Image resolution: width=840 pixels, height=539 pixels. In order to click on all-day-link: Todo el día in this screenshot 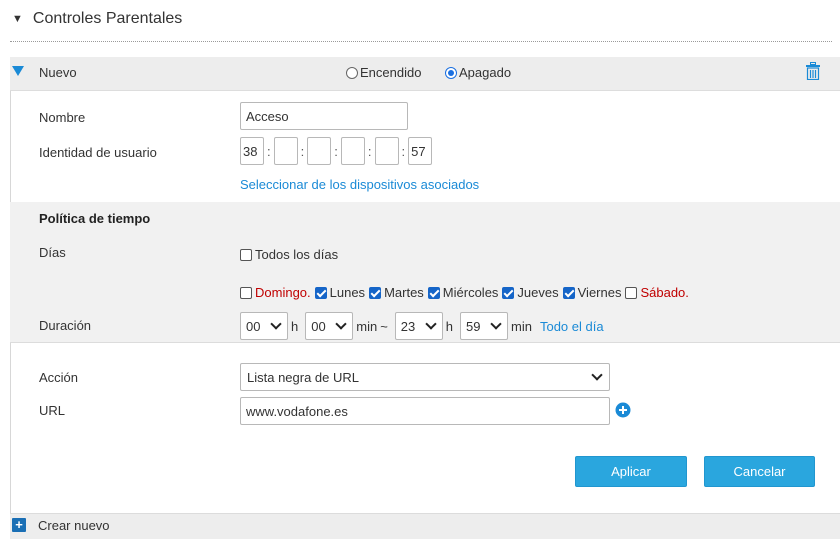, I will do `click(572, 326)`.